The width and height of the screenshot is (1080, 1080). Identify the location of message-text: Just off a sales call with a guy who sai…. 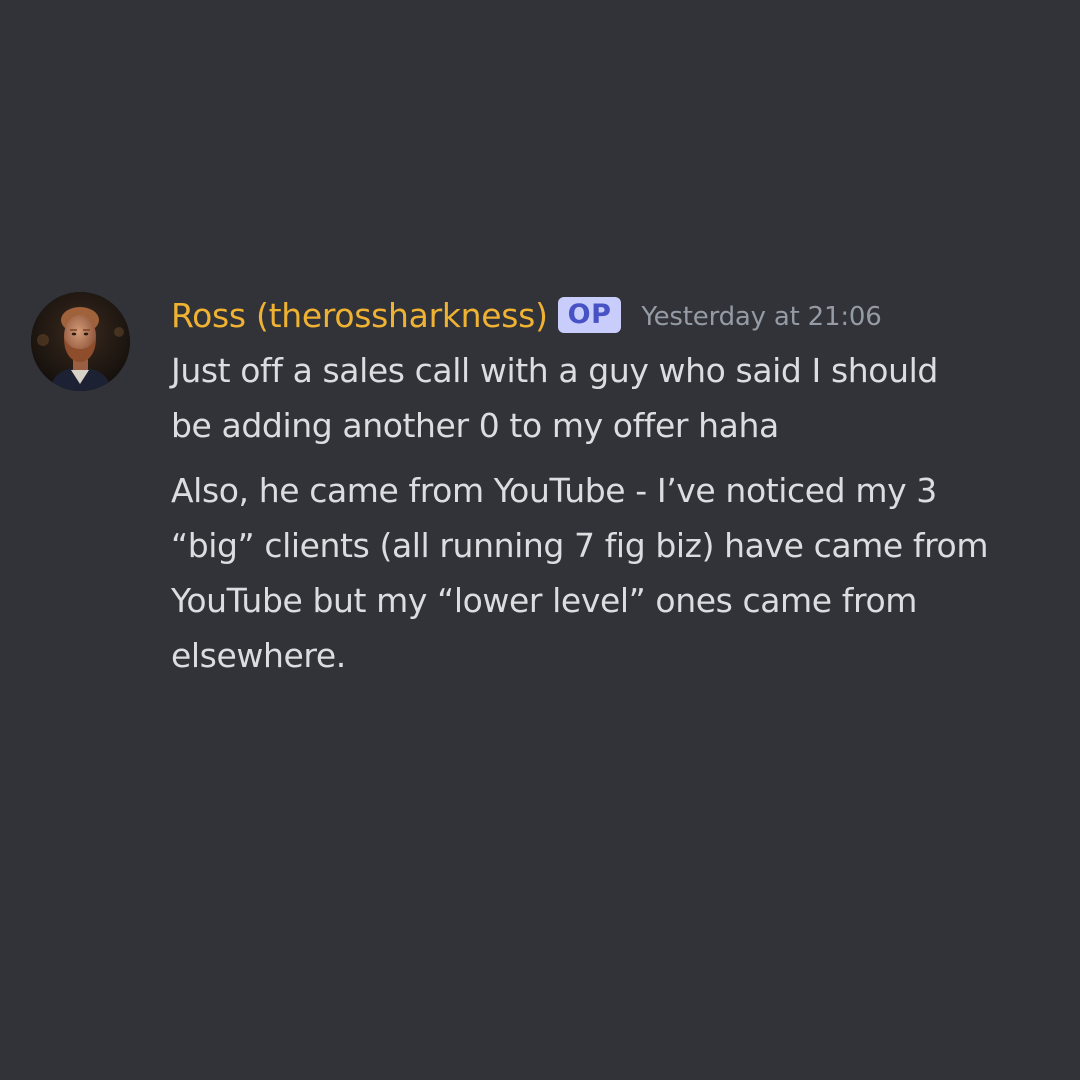
(554, 398).